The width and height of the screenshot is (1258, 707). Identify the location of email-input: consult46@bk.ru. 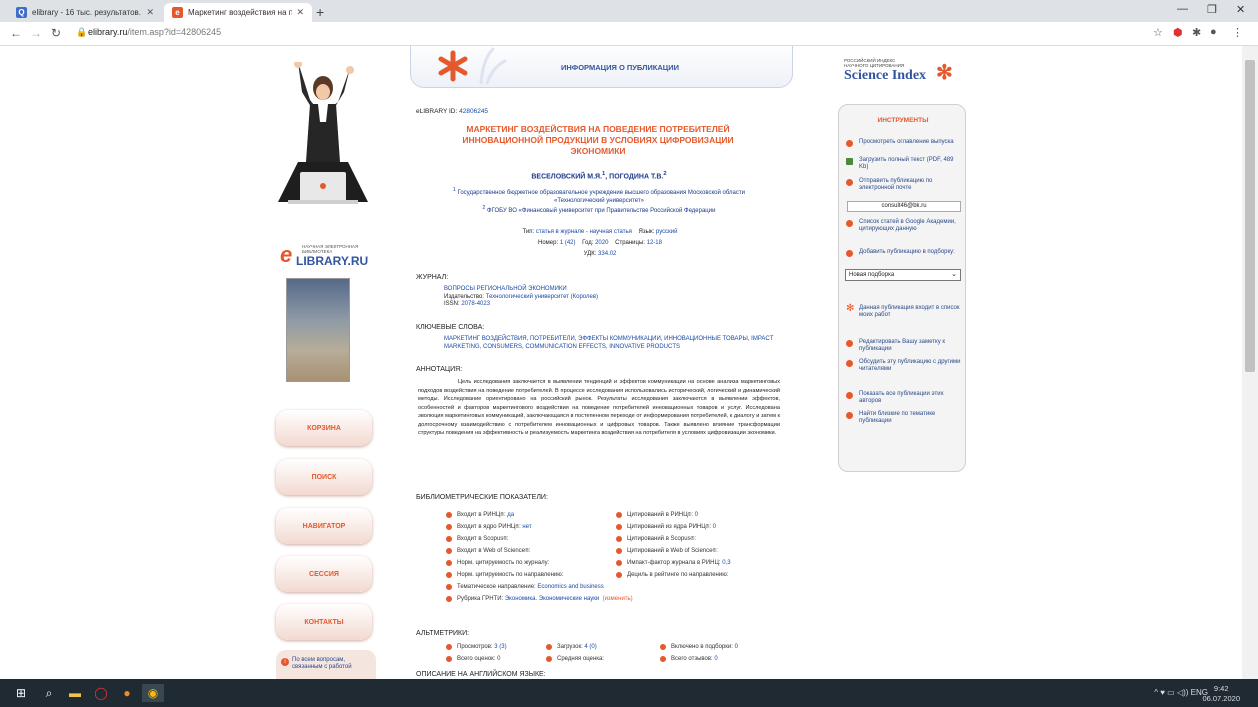
(904, 206).